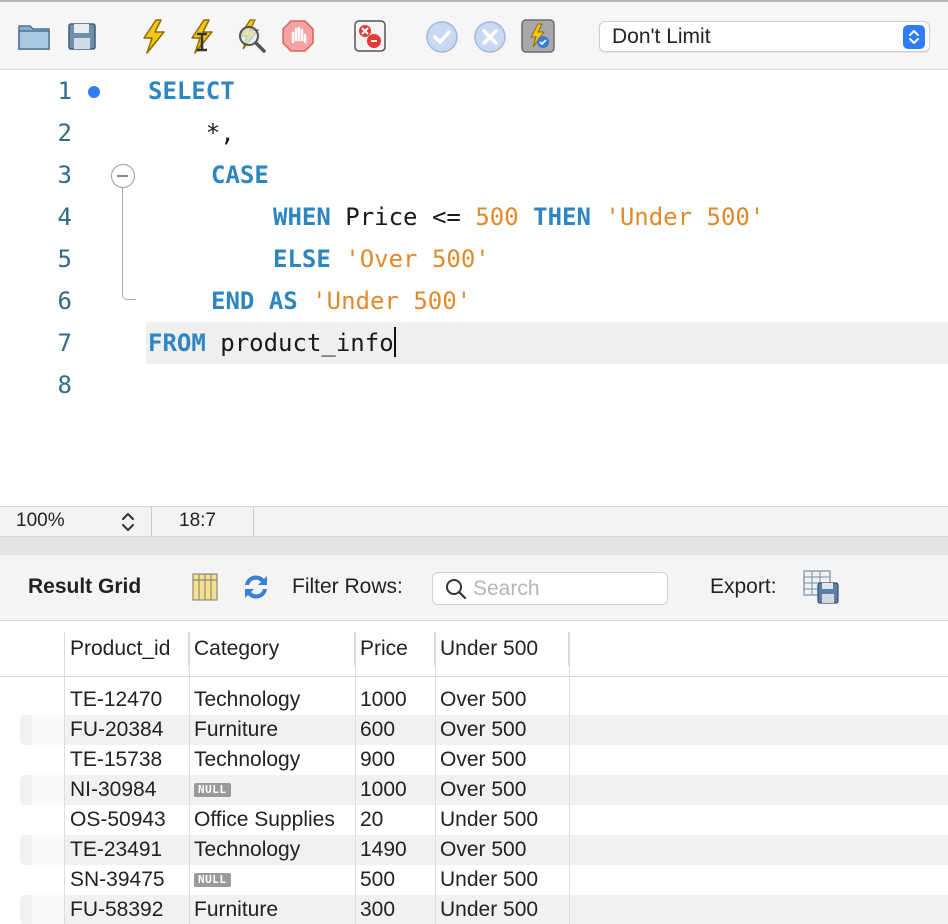 The height and width of the screenshot is (924, 948). Describe the element at coordinates (191, 91) in the screenshot. I see `code-line-1: SELECT` at that location.